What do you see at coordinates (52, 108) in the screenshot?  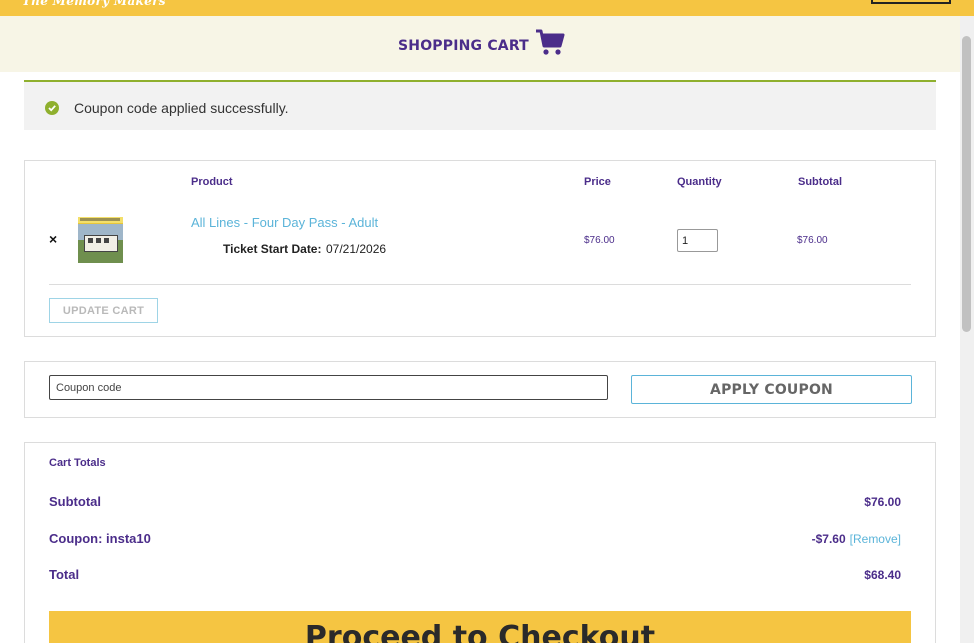 I see `check-circle-icon` at bounding box center [52, 108].